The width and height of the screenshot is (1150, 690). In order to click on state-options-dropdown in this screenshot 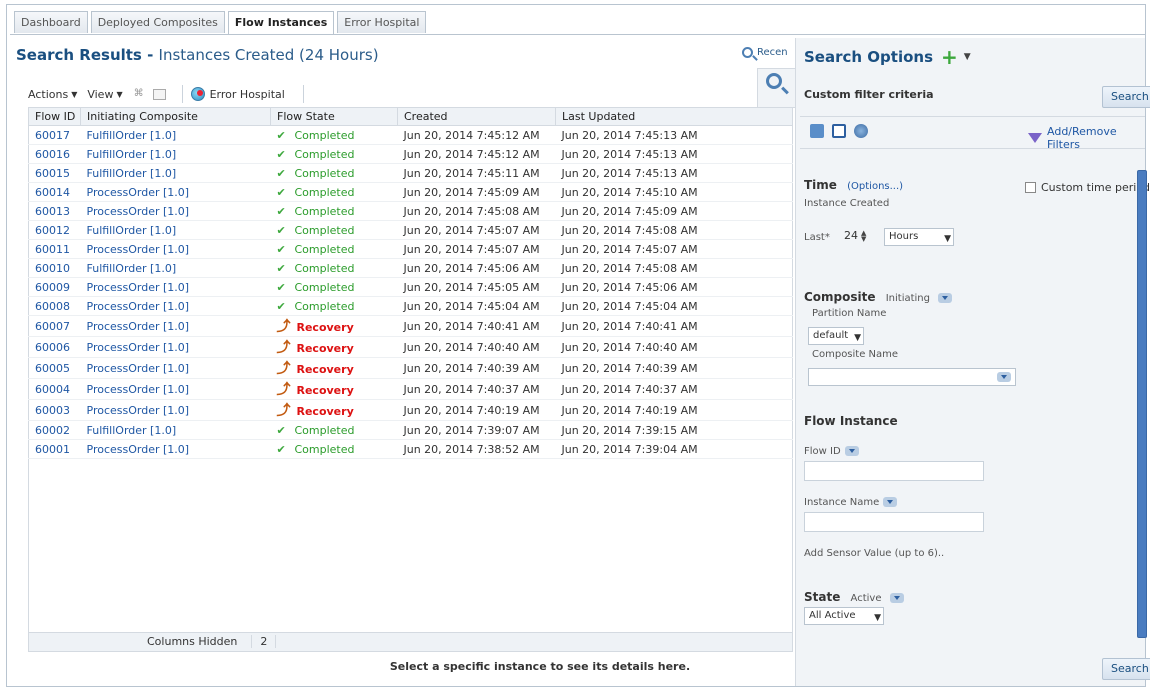, I will do `click(896, 597)`.